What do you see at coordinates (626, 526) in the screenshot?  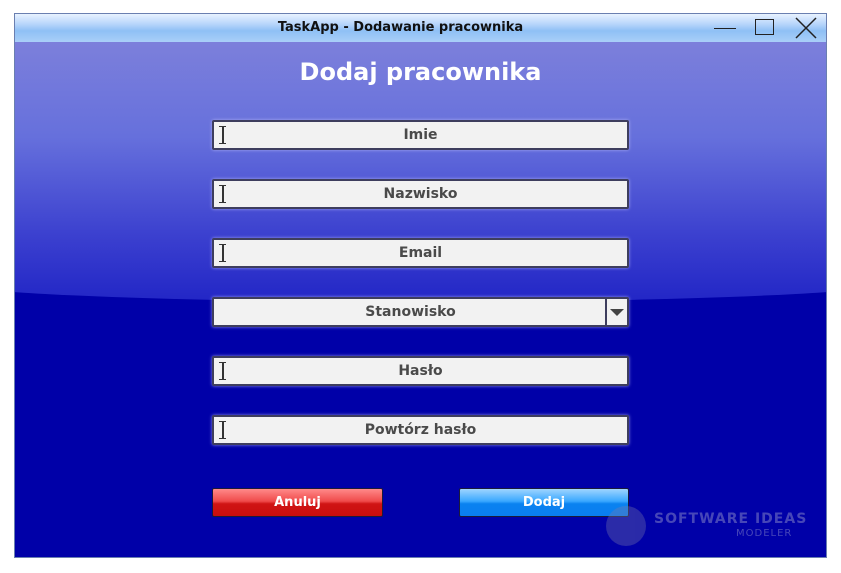 I see `watermark-logo-icon` at bounding box center [626, 526].